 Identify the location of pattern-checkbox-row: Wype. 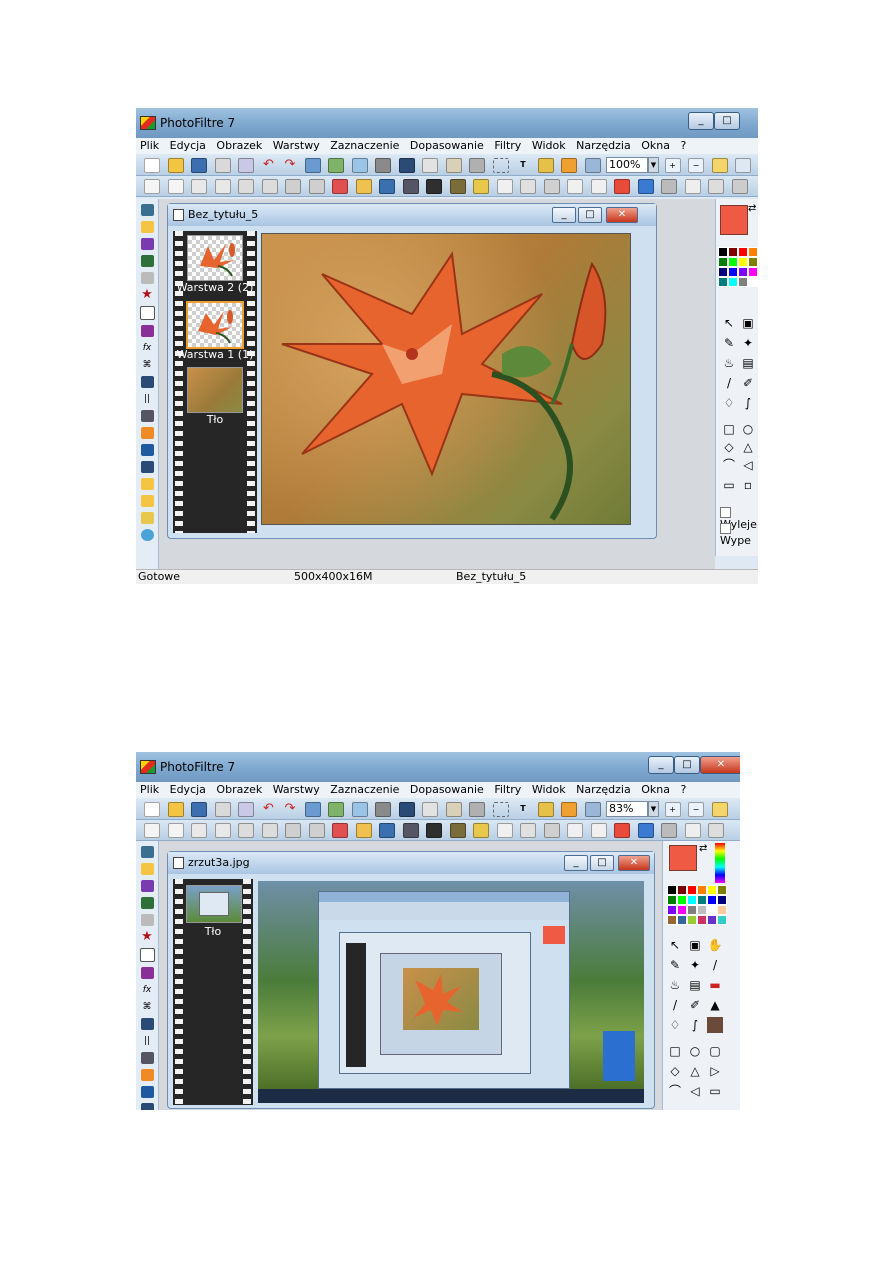
(739, 534).